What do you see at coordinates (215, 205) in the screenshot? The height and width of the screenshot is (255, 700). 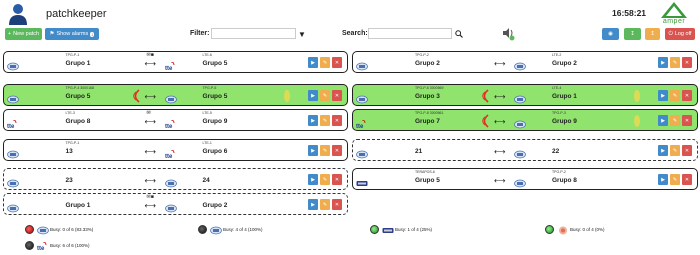 I see `resource-b-name: Grupo 2` at bounding box center [215, 205].